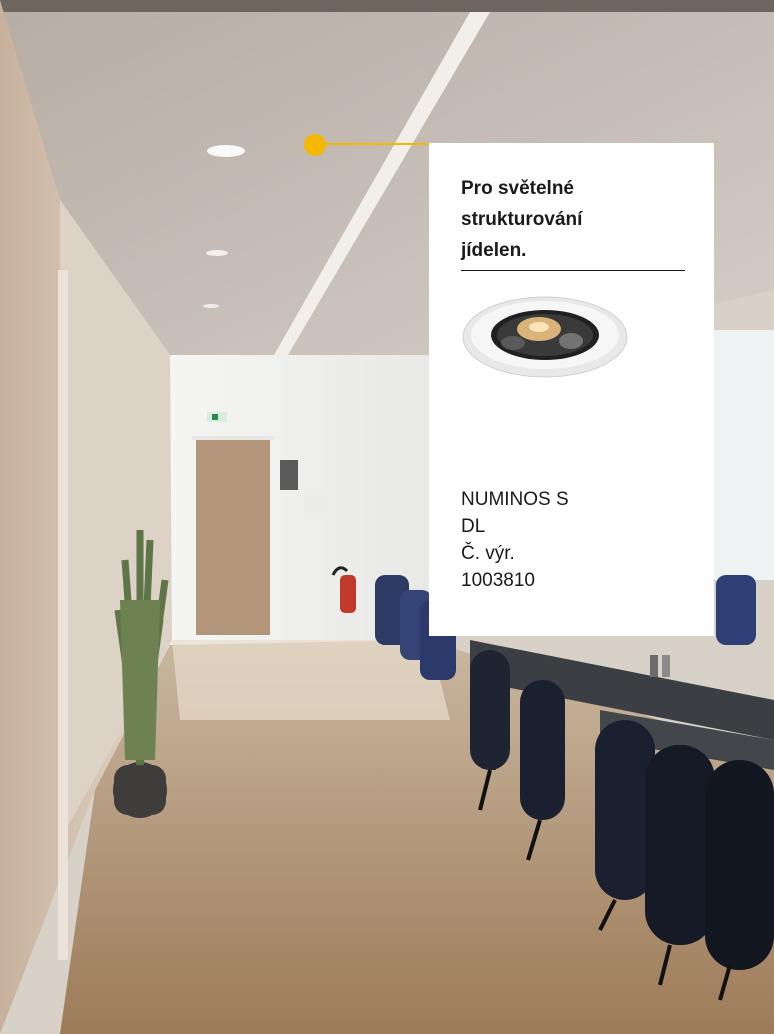 Image resolution: width=774 pixels, height=1034 pixels. What do you see at coordinates (515, 540) in the screenshot?
I see `product-info: NUMINOS S DL Č. výr. 1003810` at bounding box center [515, 540].